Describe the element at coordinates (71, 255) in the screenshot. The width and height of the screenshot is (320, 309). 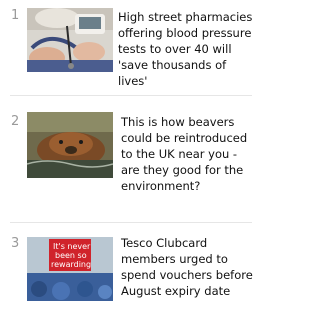
I see `thumbnail-sign-line-2: been so` at that location.